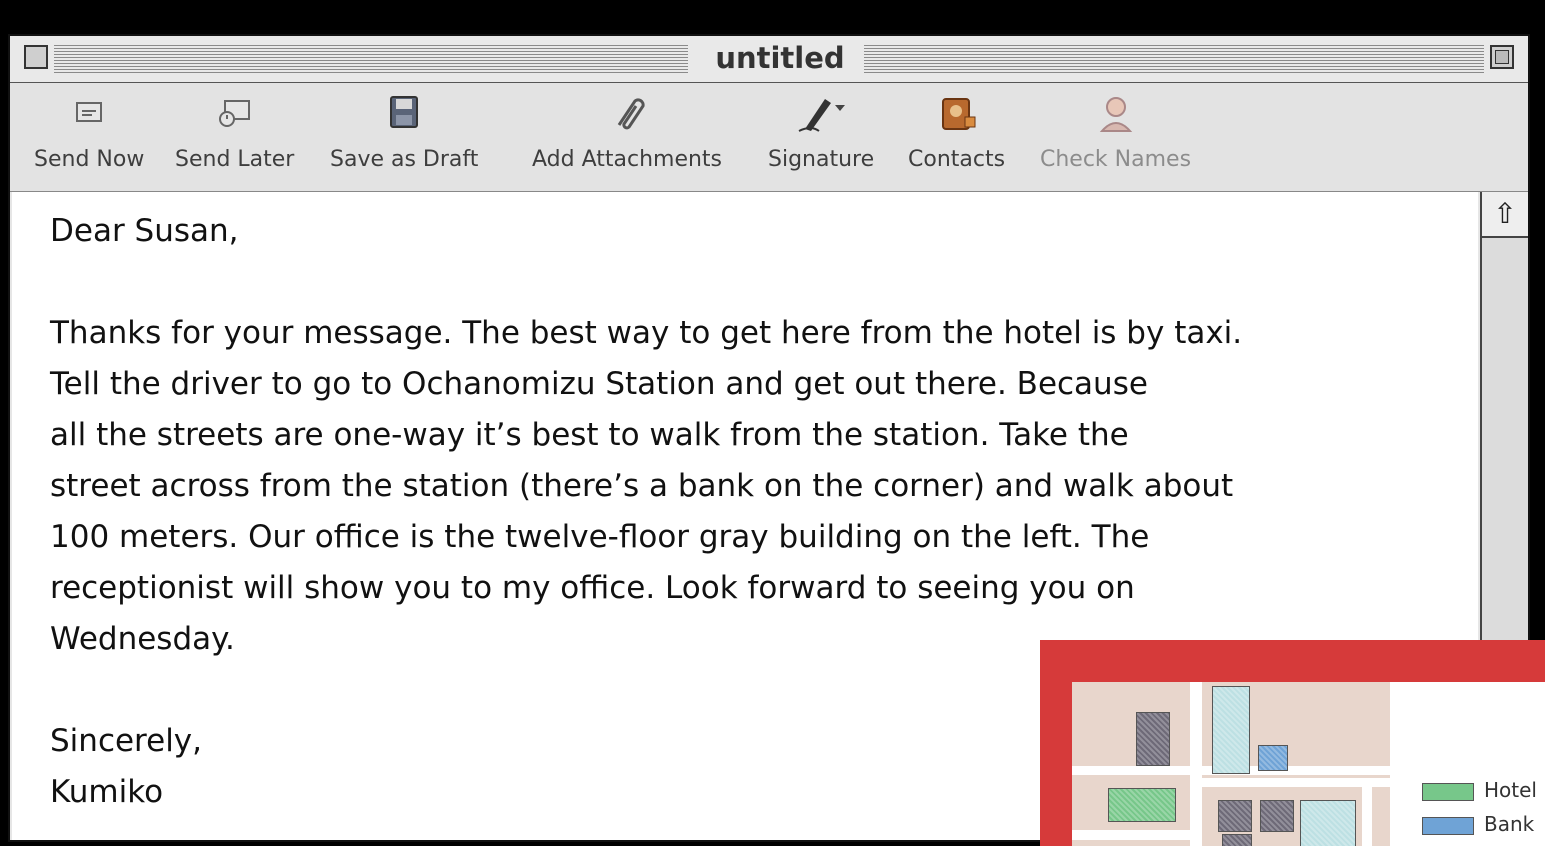  Describe the element at coordinates (1448, 825) in the screenshot. I see `bank-swatch` at that location.